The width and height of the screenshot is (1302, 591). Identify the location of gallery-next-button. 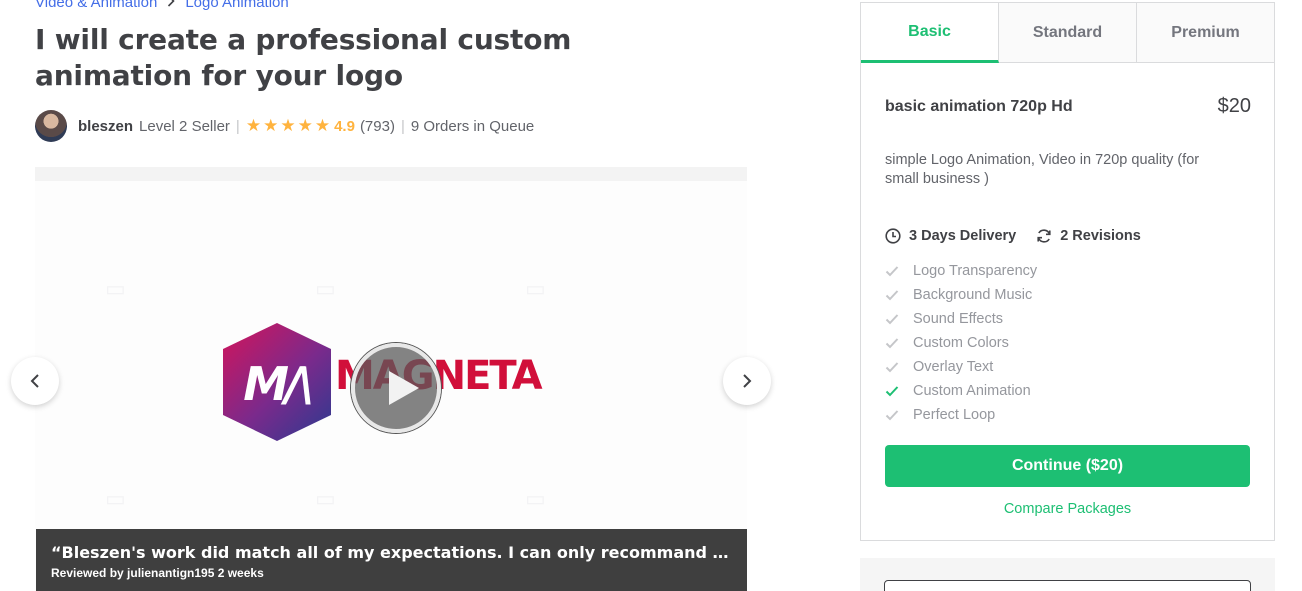
(747, 381).